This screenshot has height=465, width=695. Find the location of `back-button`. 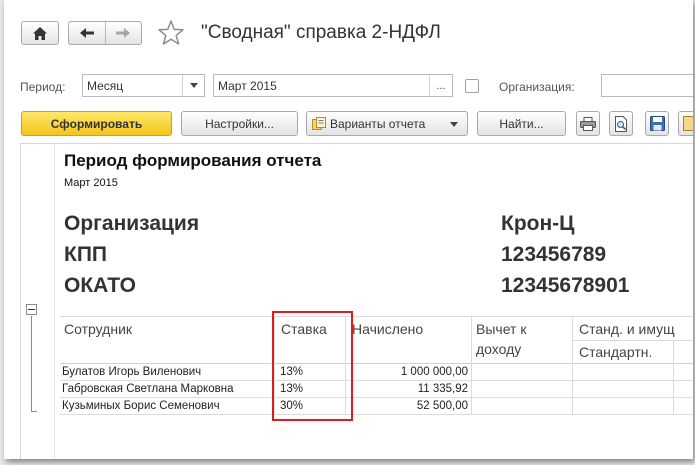

back-button is located at coordinates (87, 33).